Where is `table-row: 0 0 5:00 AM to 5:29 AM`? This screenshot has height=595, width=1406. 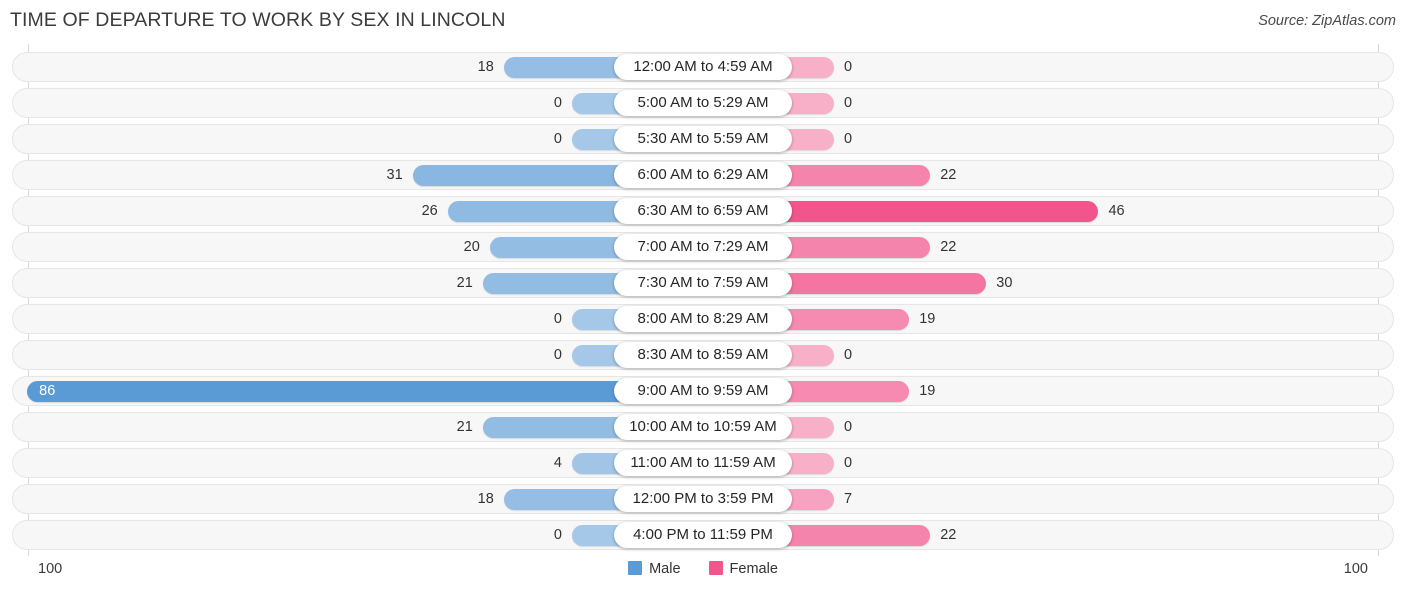
table-row: 0 0 5:00 AM to 5:29 AM is located at coordinates (703, 103).